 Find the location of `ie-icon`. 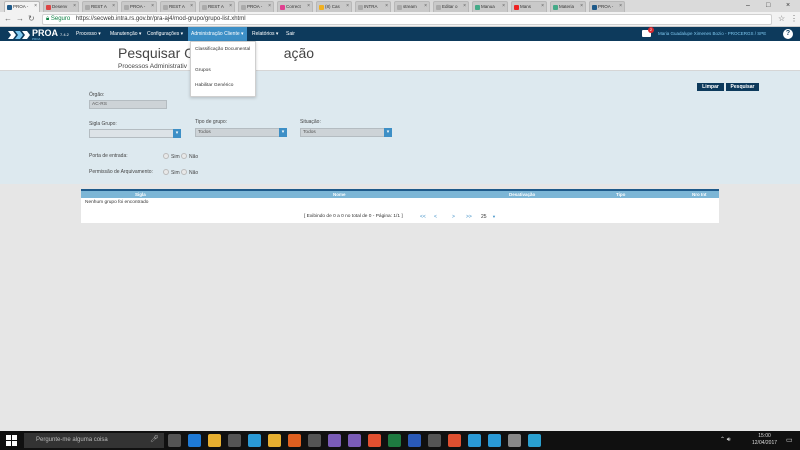

ie-icon is located at coordinates (254, 440).